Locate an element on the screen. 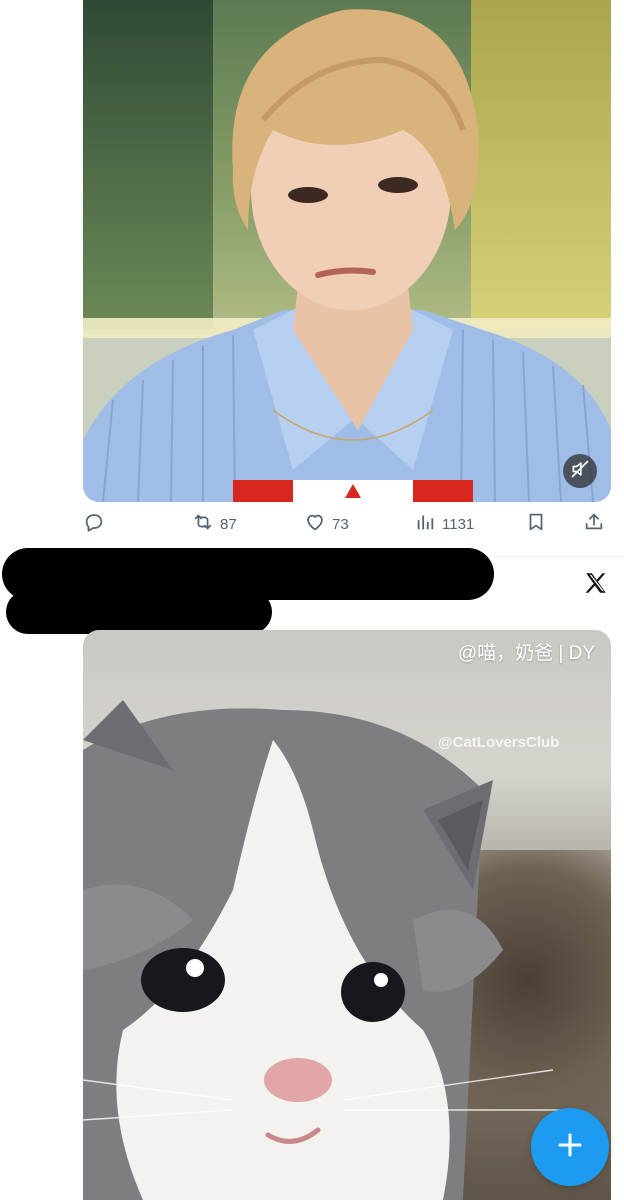  broadcast-banner is located at coordinates (353, 491).